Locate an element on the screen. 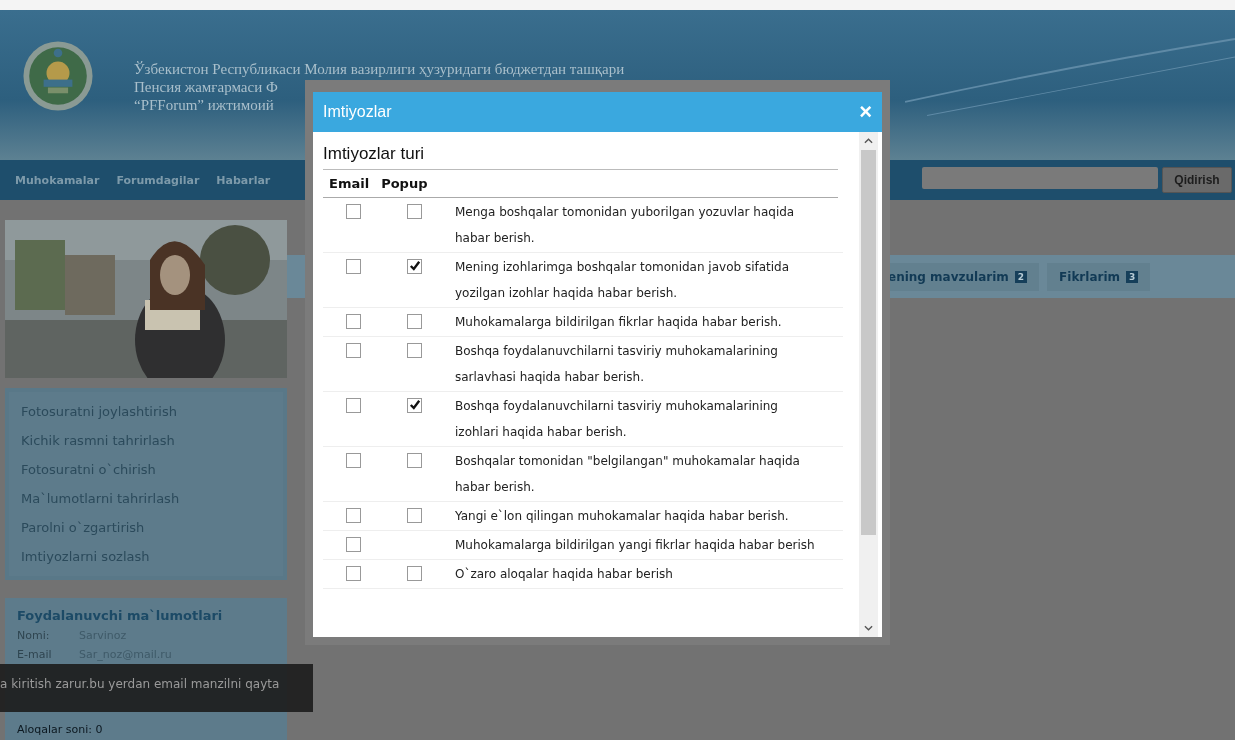 The width and height of the screenshot is (1235, 740). chevron-up-icon is located at coordinates (868, 141).